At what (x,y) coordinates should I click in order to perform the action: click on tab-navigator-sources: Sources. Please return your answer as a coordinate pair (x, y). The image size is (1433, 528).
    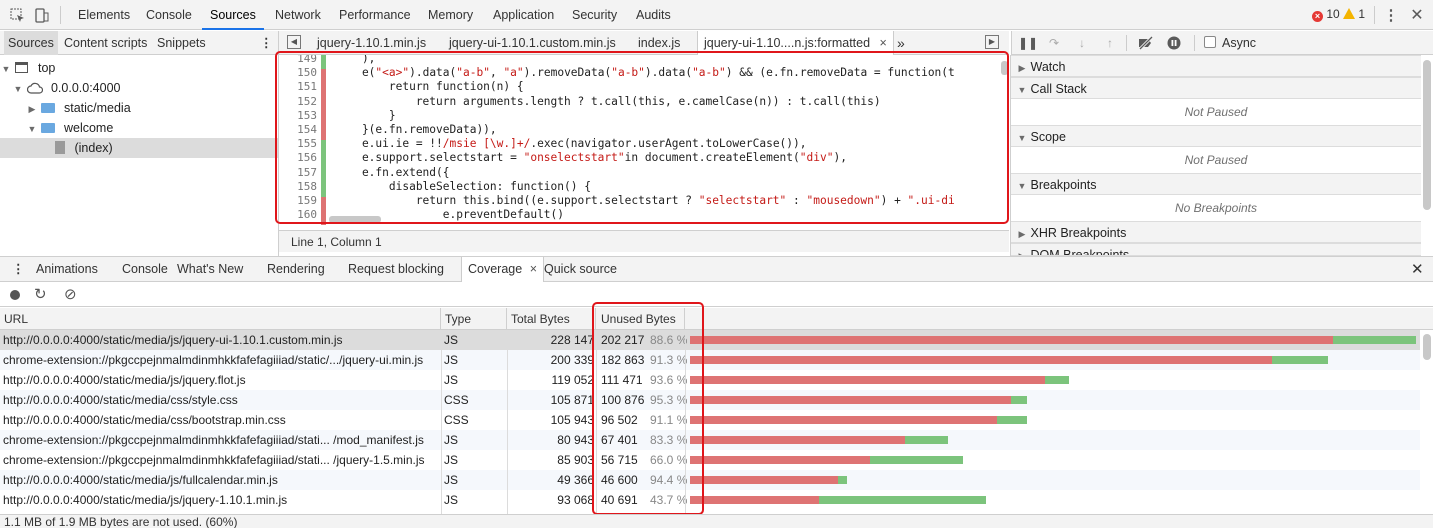
    Looking at the image, I should click on (31, 43).